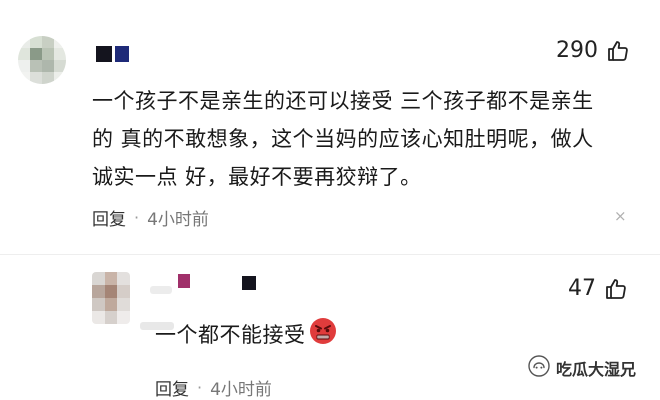 The height and width of the screenshot is (400, 660). What do you see at coordinates (42, 60) in the screenshot?
I see `commenter-avatar` at bounding box center [42, 60].